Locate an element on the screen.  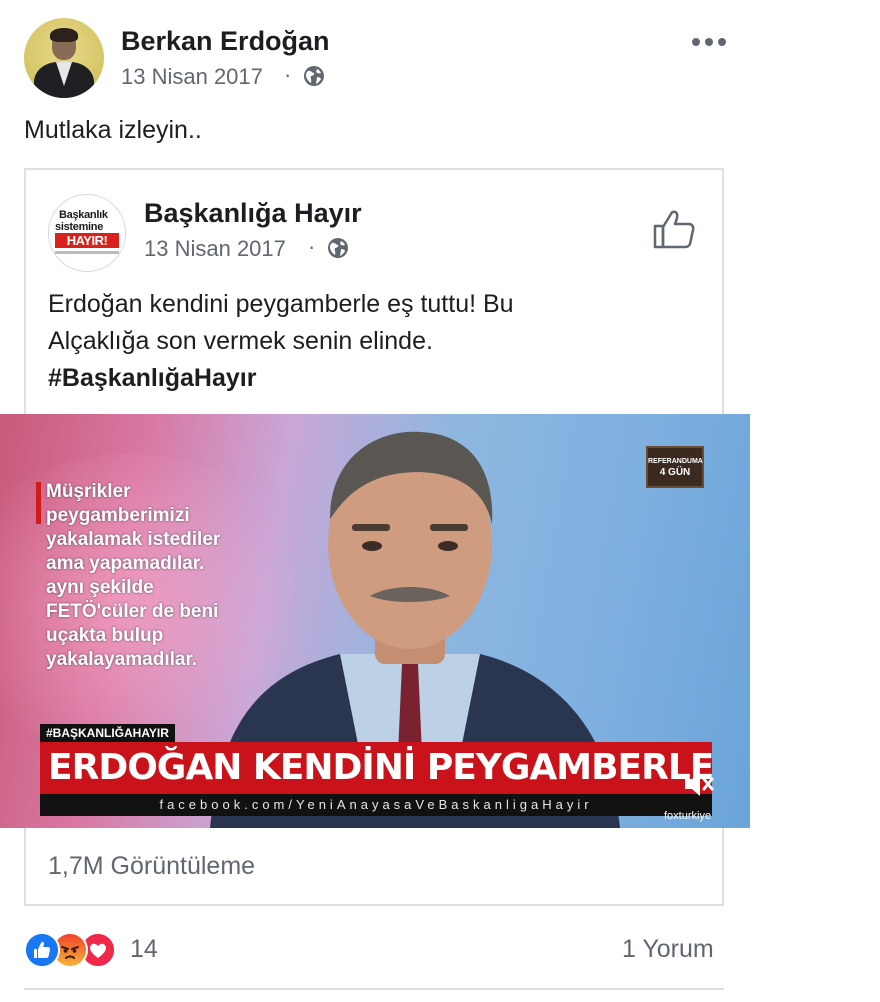
shared-text-line: Alçaklığa son vermek senin elinde. is located at coordinates (240, 341).